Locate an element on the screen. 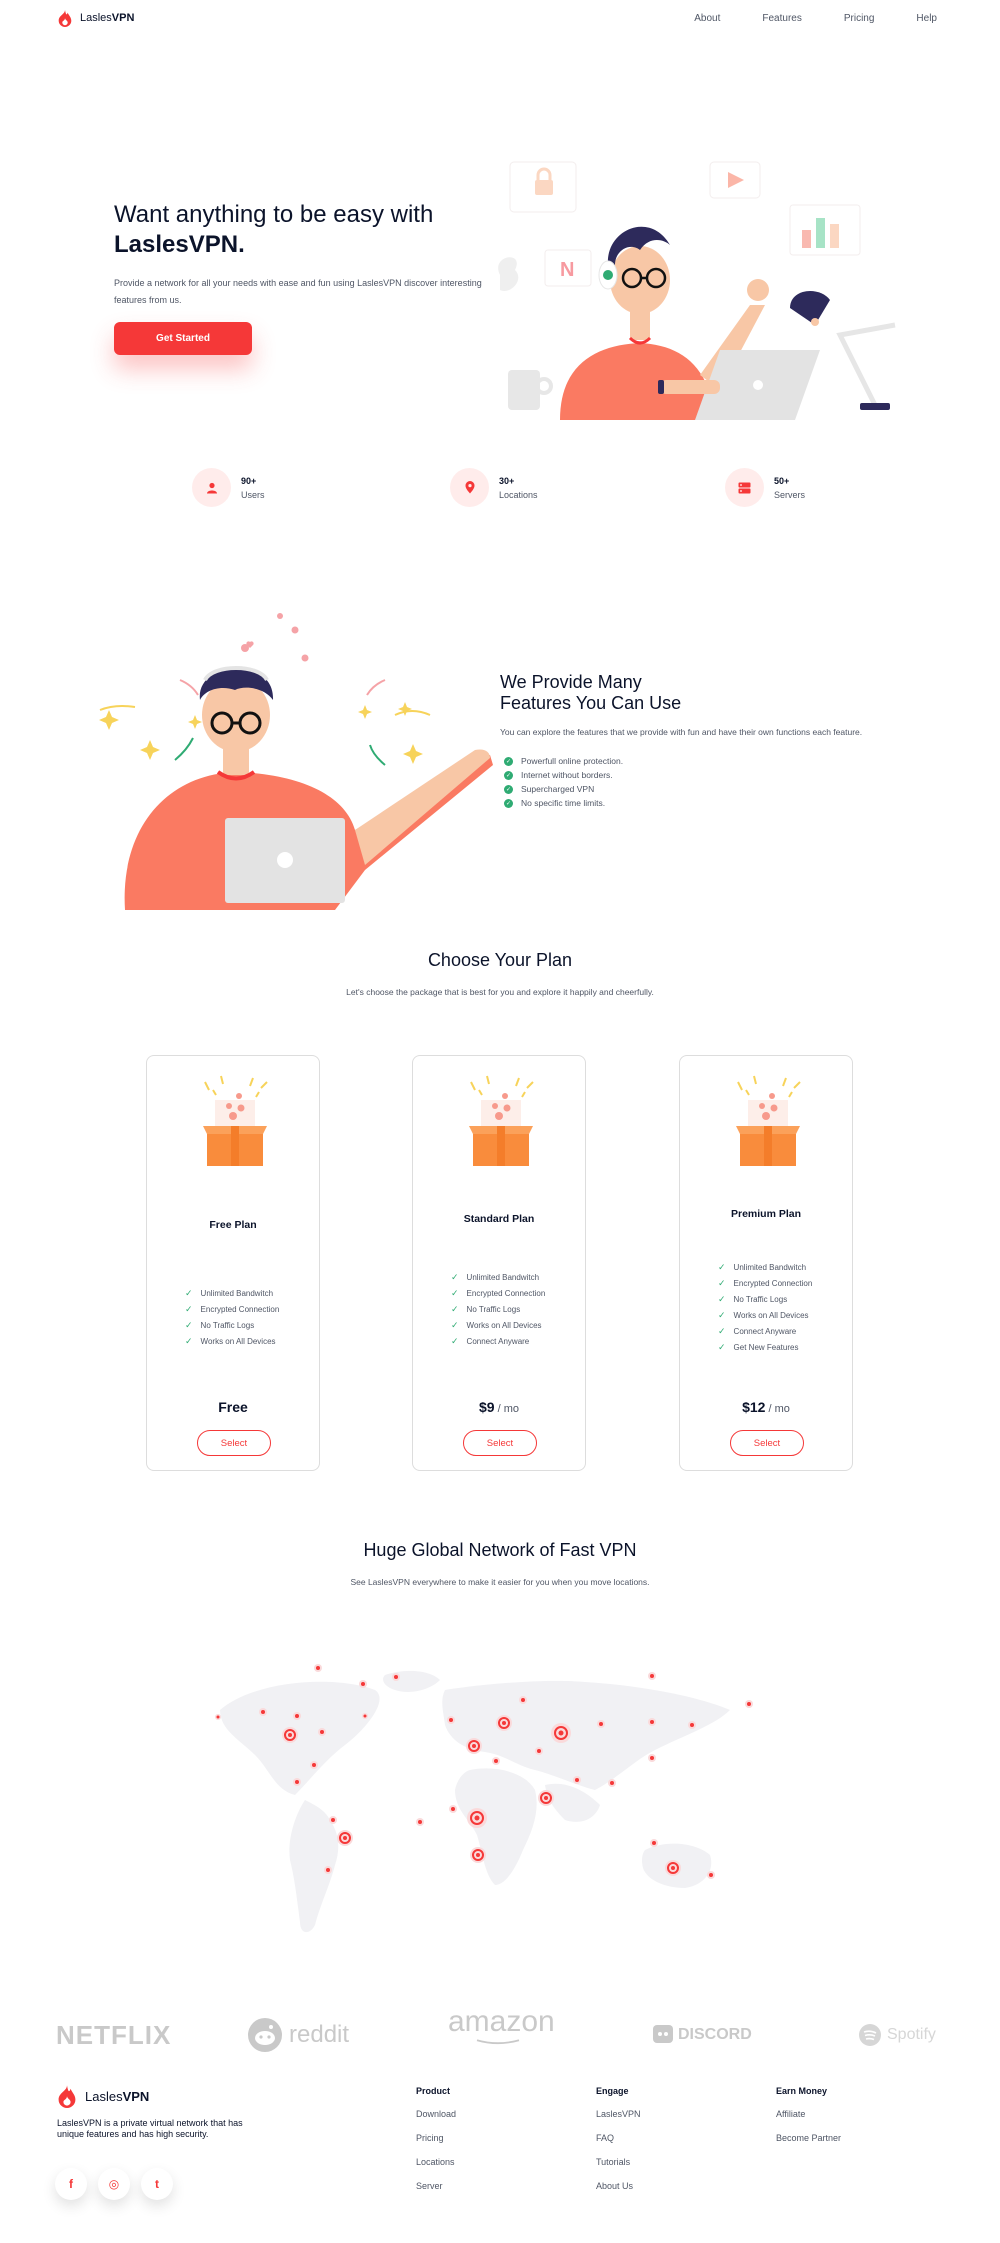  nav-links: About Features Pricing Help is located at coordinates (794, 18).